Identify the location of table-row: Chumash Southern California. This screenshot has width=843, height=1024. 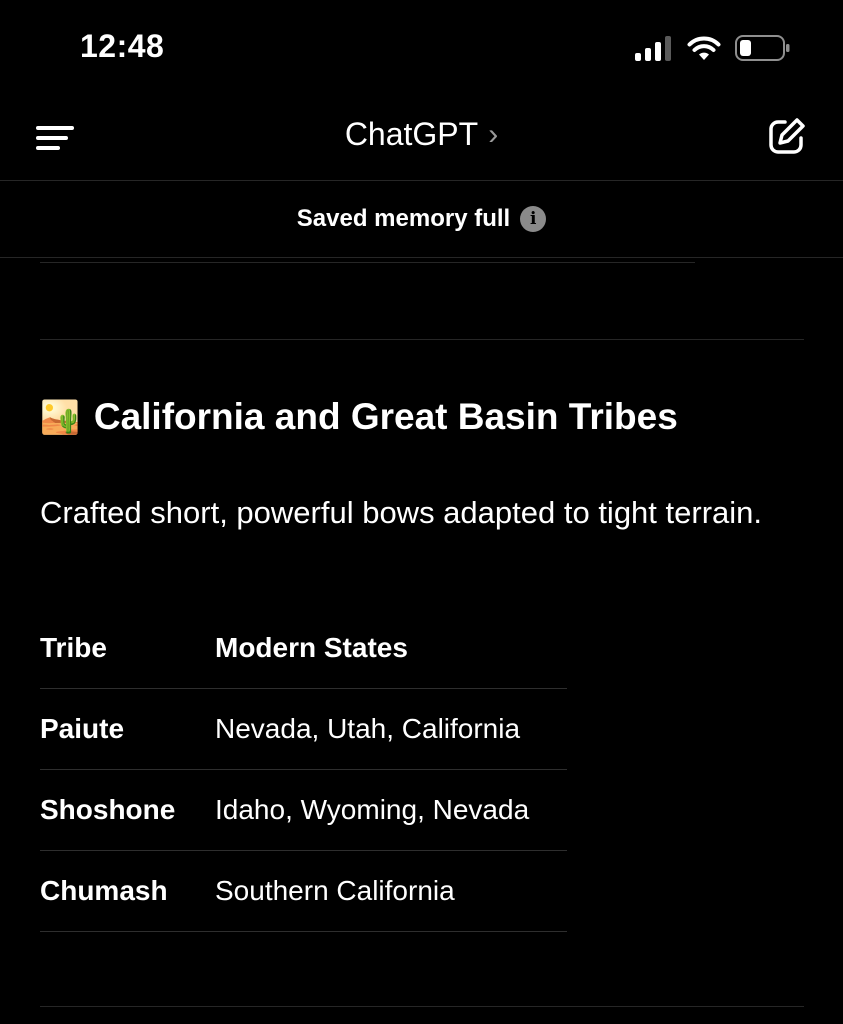
(303, 891).